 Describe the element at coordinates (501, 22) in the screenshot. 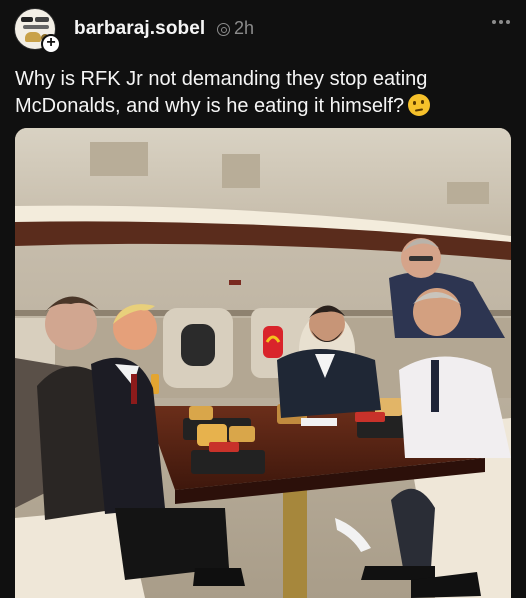

I see `more-horizontal-icon` at that location.